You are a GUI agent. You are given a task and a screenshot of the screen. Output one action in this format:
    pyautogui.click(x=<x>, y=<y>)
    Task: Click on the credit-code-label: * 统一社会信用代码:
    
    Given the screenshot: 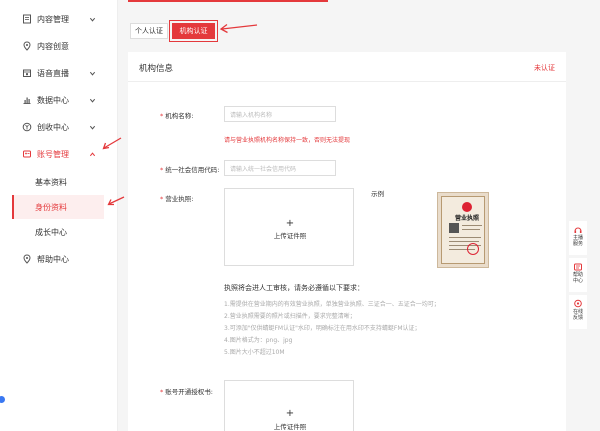 What is the action you would take?
    pyautogui.click(x=190, y=170)
    